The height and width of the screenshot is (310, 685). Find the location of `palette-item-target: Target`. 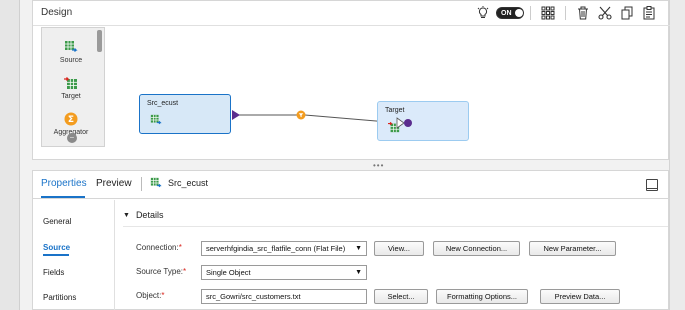

palette-item-target: Target is located at coordinates (71, 88).